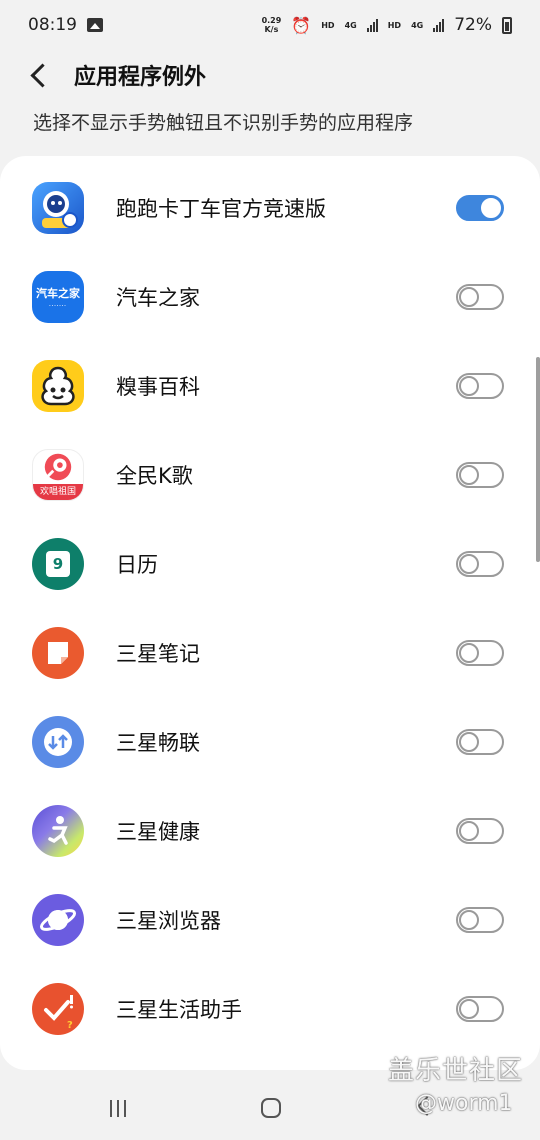  Describe the element at coordinates (179, 1009) in the screenshot. I see `app-name: 三星生活助手` at that location.